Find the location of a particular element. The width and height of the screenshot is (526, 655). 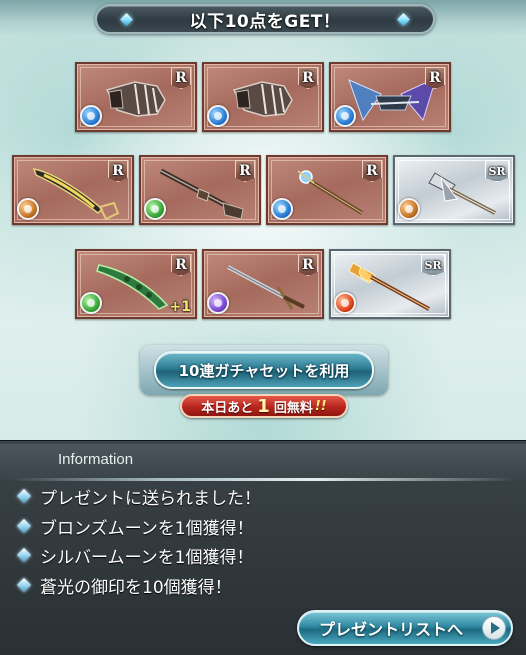

free-count: 1 is located at coordinates (263, 406).